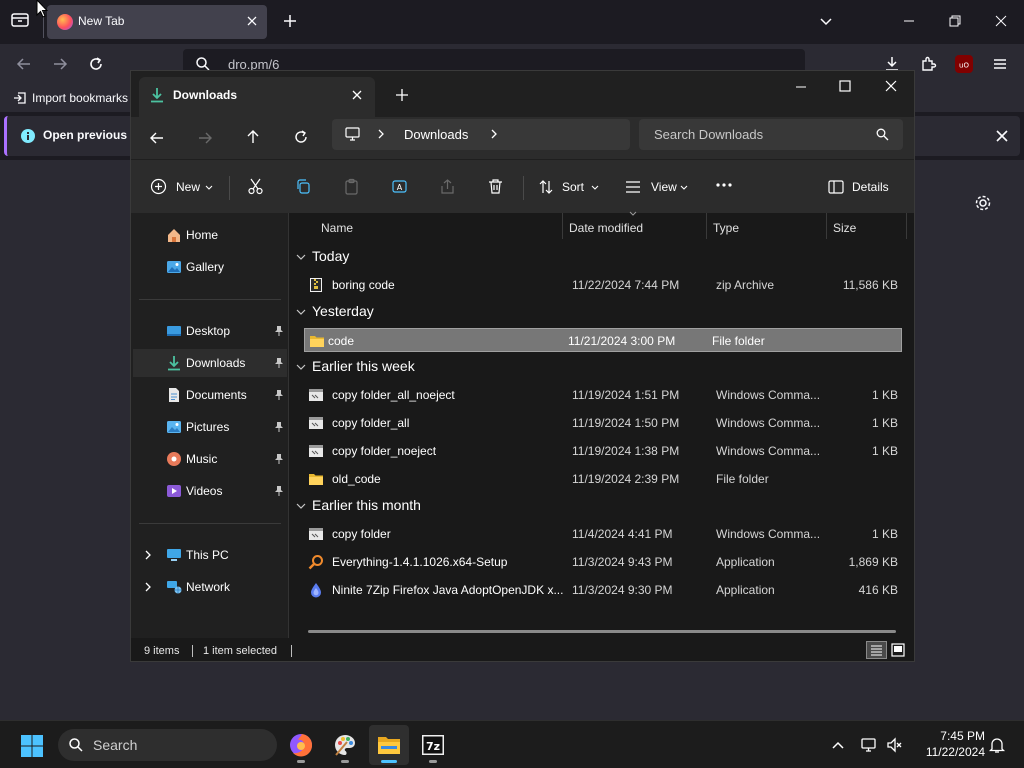 Image resolution: width=1024 pixels, height=768 pixels. What do you see at coordinates (210, 395) in the screenshot?
I see `nav-item-documents: Documents` at bounding box center [210, 395].